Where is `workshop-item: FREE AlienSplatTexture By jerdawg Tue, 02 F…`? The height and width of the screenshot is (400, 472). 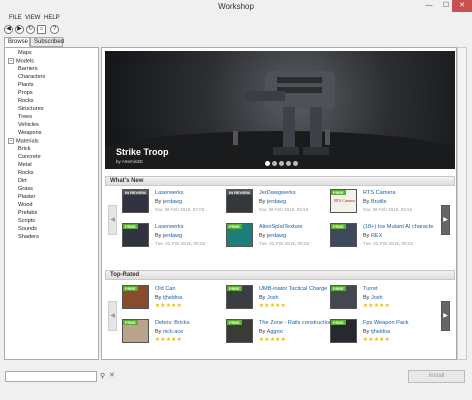
workshop-item: FREE AlienSplatTexture By jerdawg Tue, 02 F… is located at coordinates (281, 236).